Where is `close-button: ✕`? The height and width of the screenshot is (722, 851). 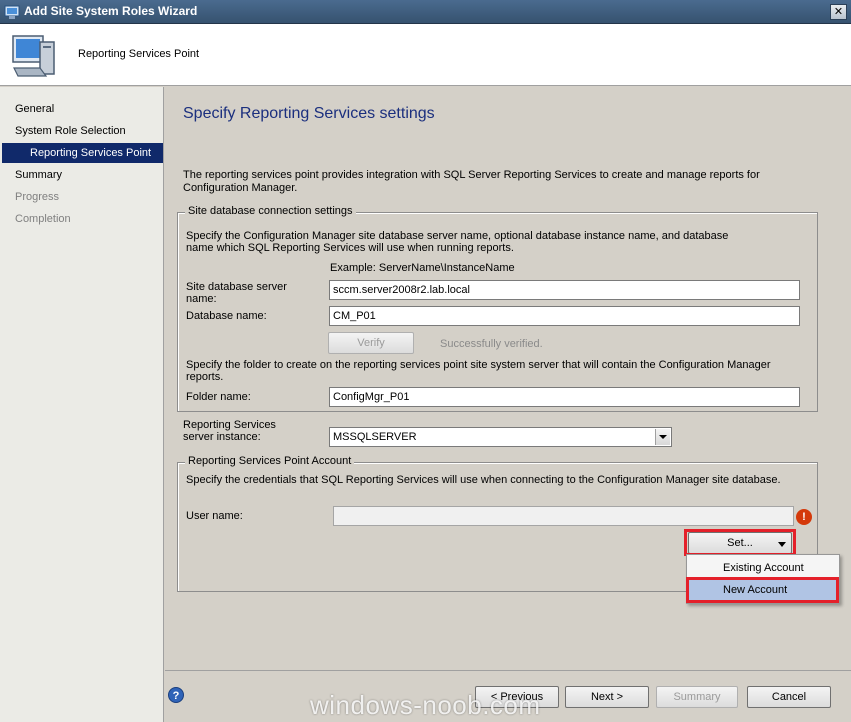 close-button: ✕ is located at coordinates (838, 12).